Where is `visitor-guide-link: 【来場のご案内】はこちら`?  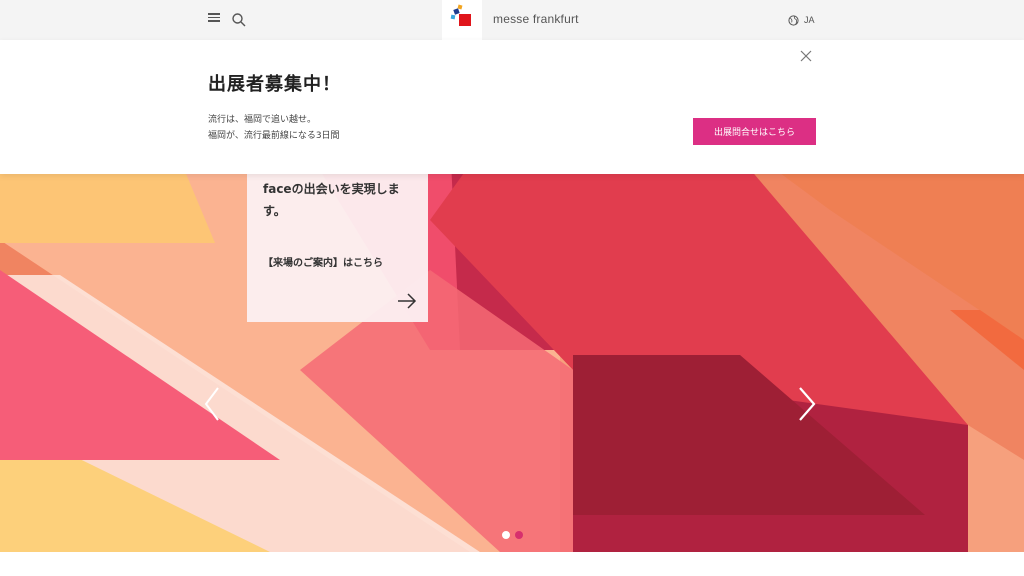
visitor-guide-link: 【来場のご案内】はこちら is located at coordinates (323, 261).